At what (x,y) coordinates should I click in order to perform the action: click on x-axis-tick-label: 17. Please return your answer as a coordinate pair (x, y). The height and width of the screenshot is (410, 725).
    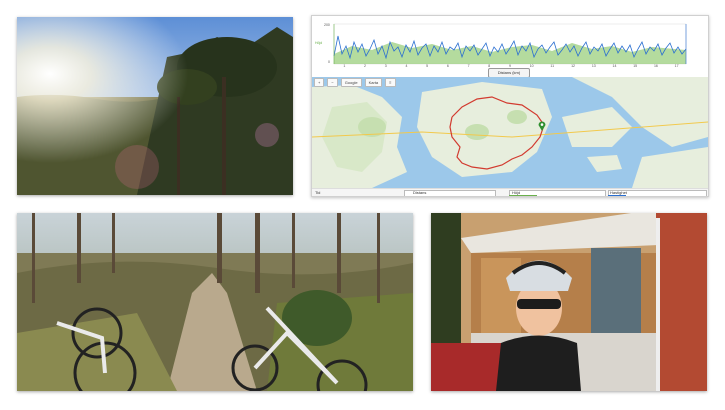
    Looking at the image, I should click on (676, 66).